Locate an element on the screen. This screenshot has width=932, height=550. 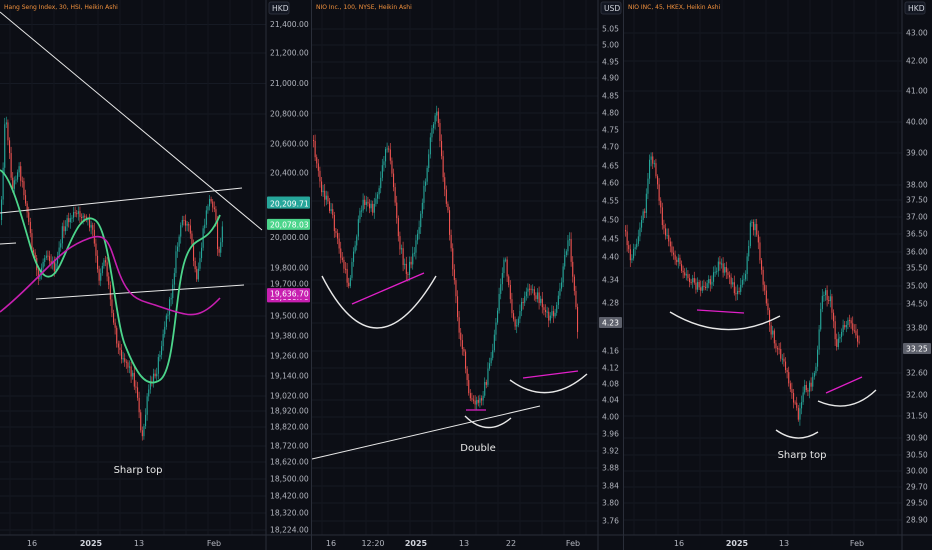
pattern-line is located at coordinates (550, 374).